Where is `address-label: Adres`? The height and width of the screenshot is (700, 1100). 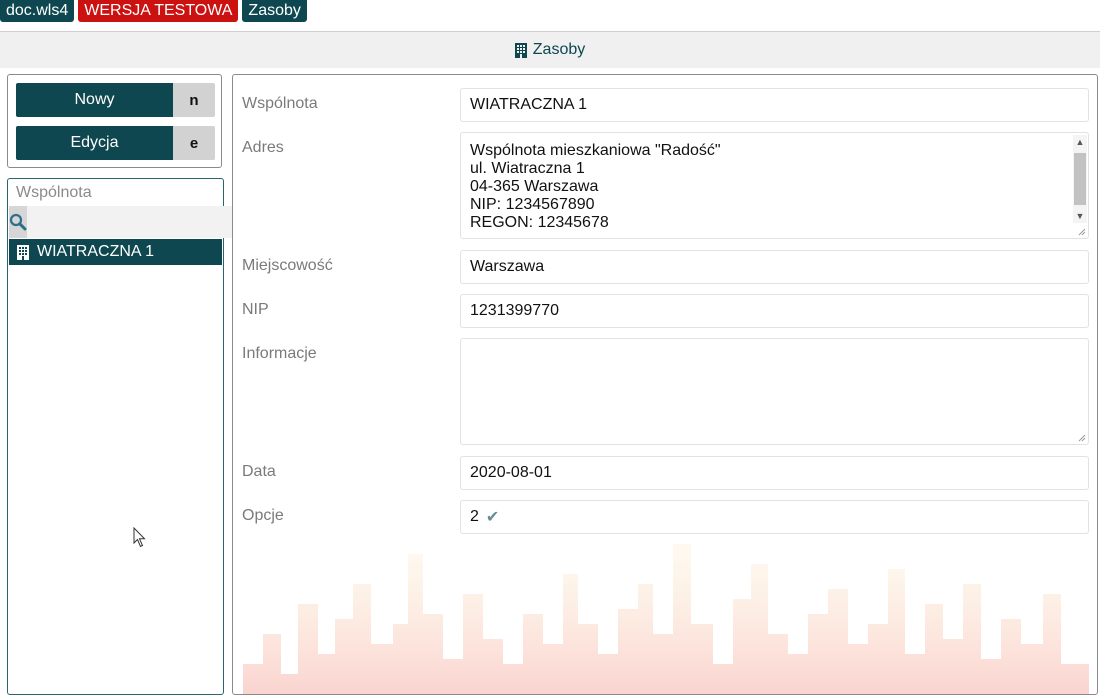 address-label: Adres is located at coordinates (263, 147).